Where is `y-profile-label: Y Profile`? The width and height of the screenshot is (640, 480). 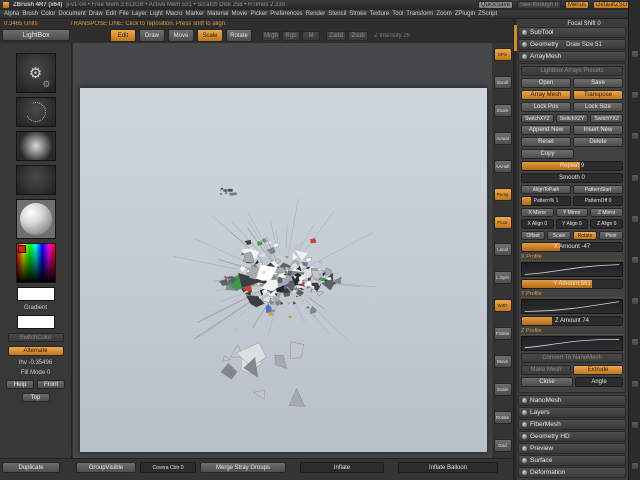 y-profile-label: Y Profile is located at coordinates (572, 294).